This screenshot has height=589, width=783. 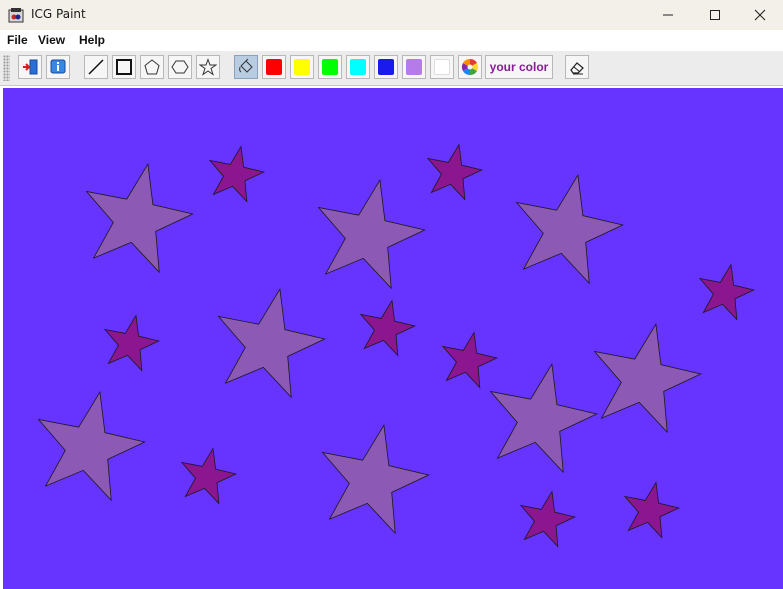 I want to click on color-swatch-cyan, so click(x=358, y=67).